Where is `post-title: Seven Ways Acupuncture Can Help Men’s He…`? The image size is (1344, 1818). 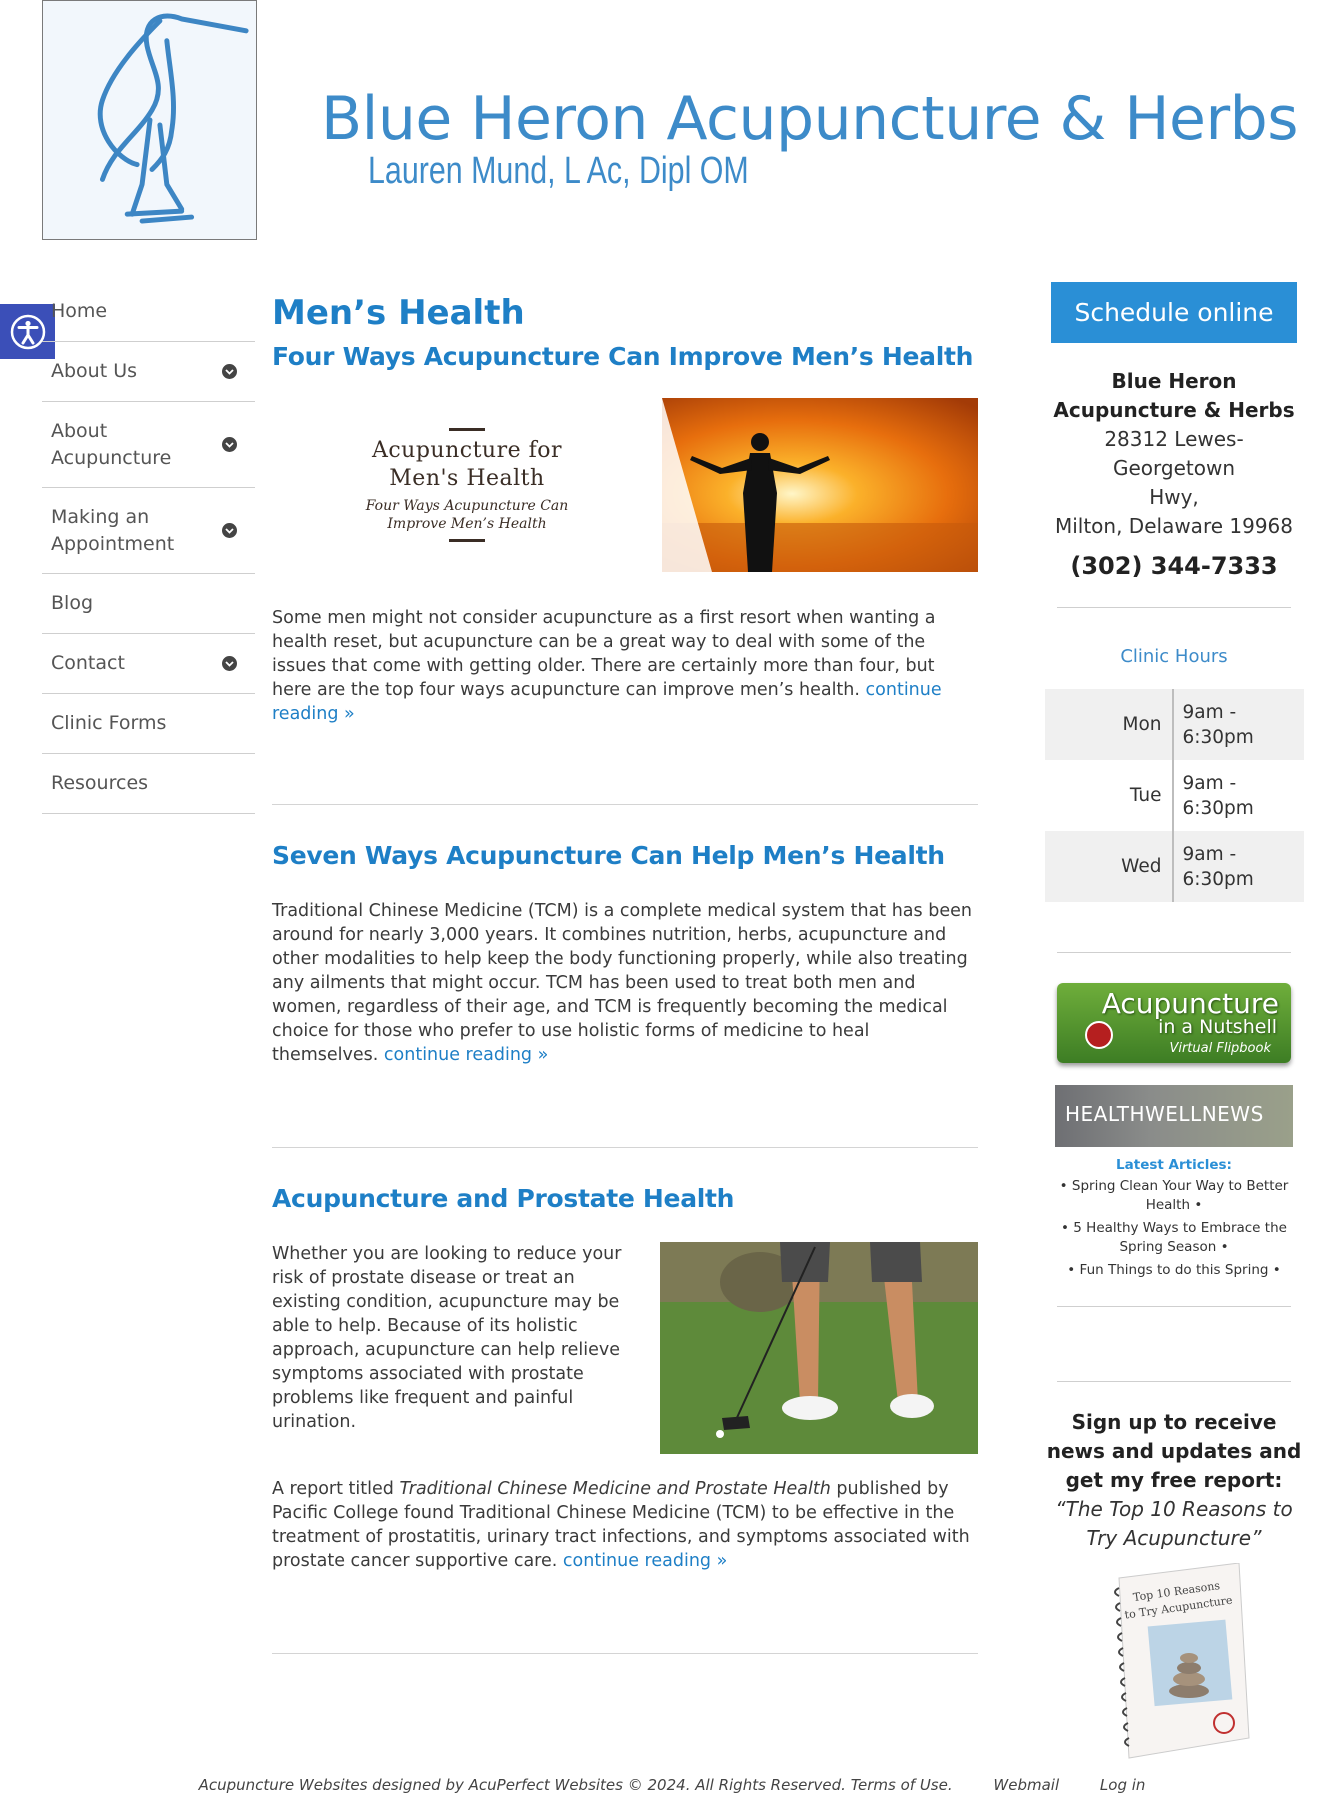 post-title: Seven Ways Acupuncture Can Help Men’s He… is located at coordinates (625, 856).